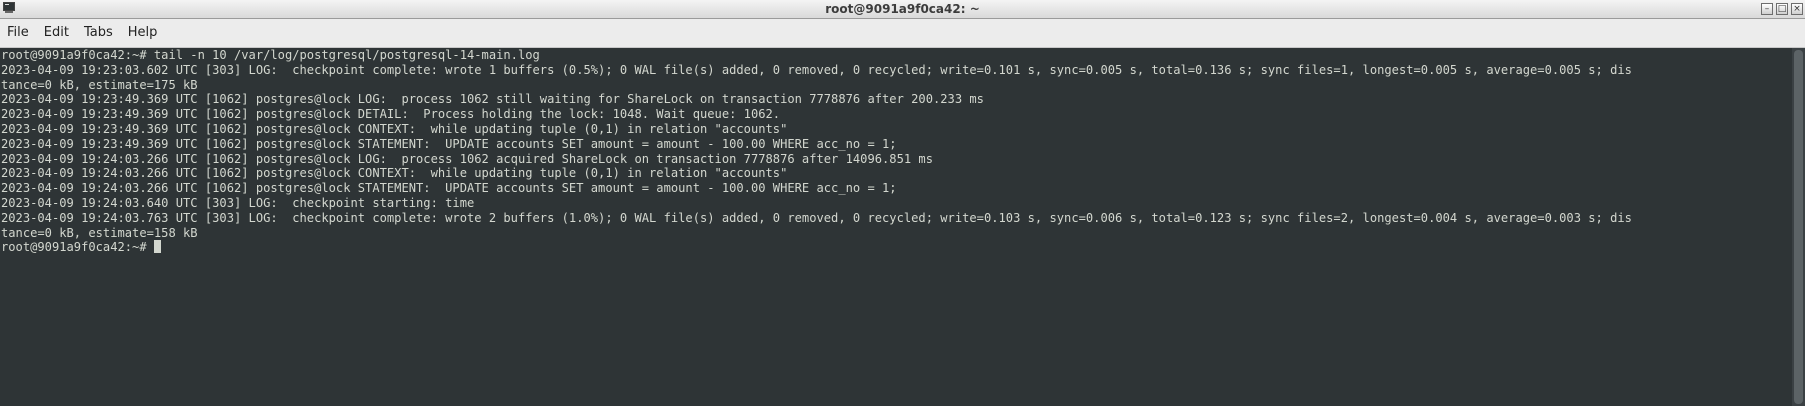  I want to click on close-button: ×, so click(1797, 9).